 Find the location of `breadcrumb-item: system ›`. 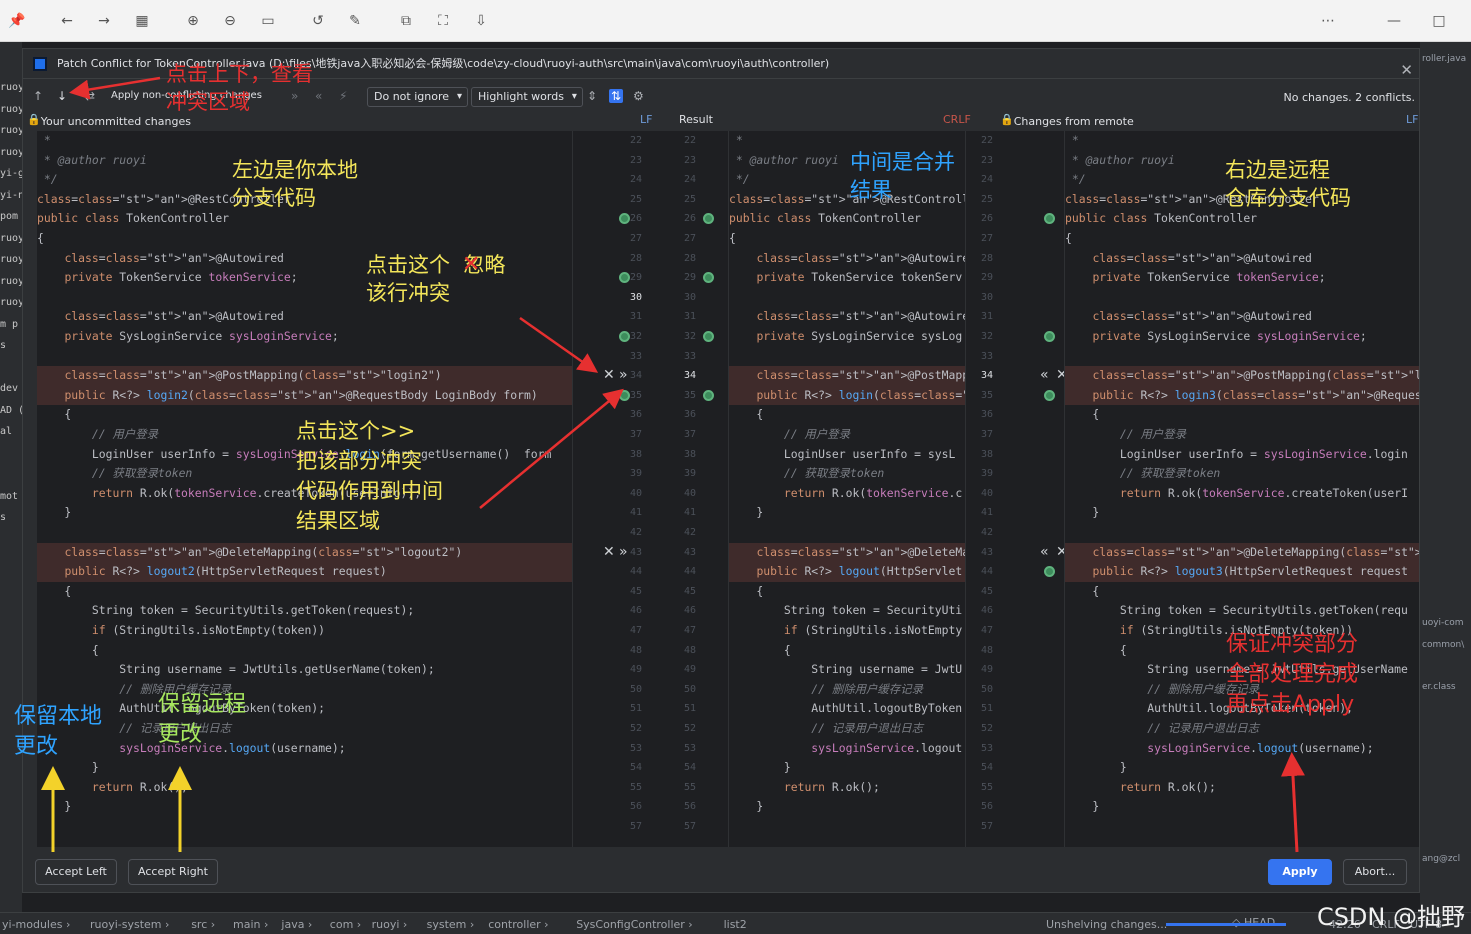

breadcrumb-item: system › is located at coordinates (451, 924).